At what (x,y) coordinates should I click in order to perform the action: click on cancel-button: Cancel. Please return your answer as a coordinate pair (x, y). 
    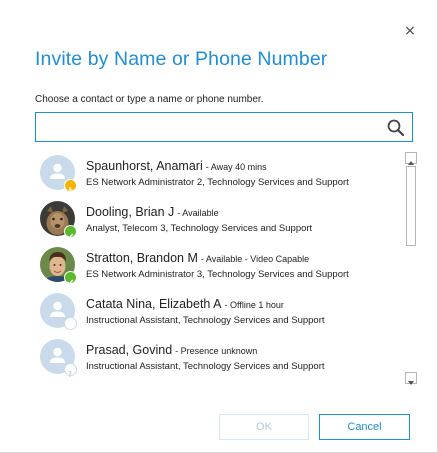
    Looking at the image, I should click on (364, 427).